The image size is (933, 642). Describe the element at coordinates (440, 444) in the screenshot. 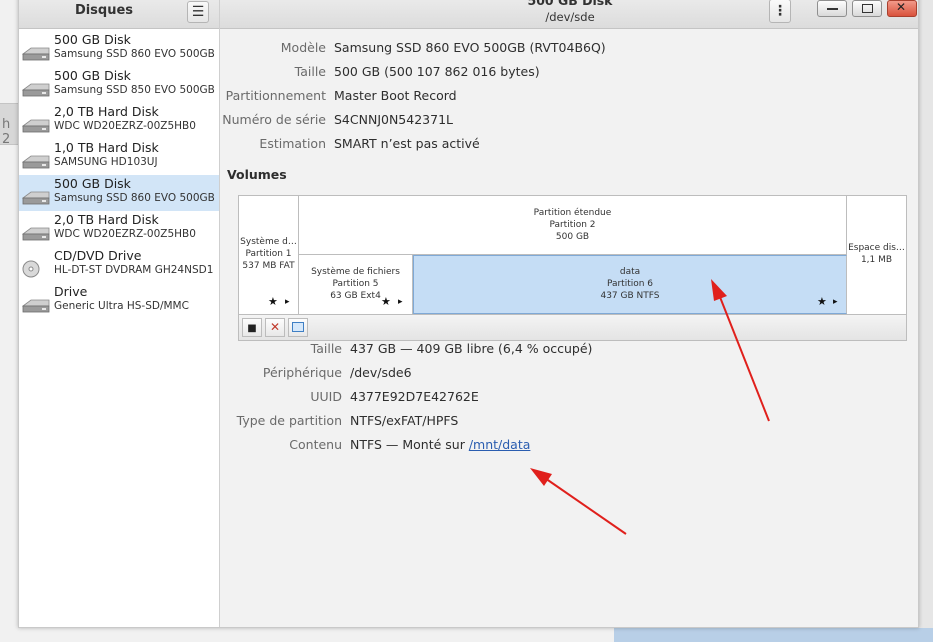

I see `contents-value: NTFS — Monté sur /mnt/data` at that location.